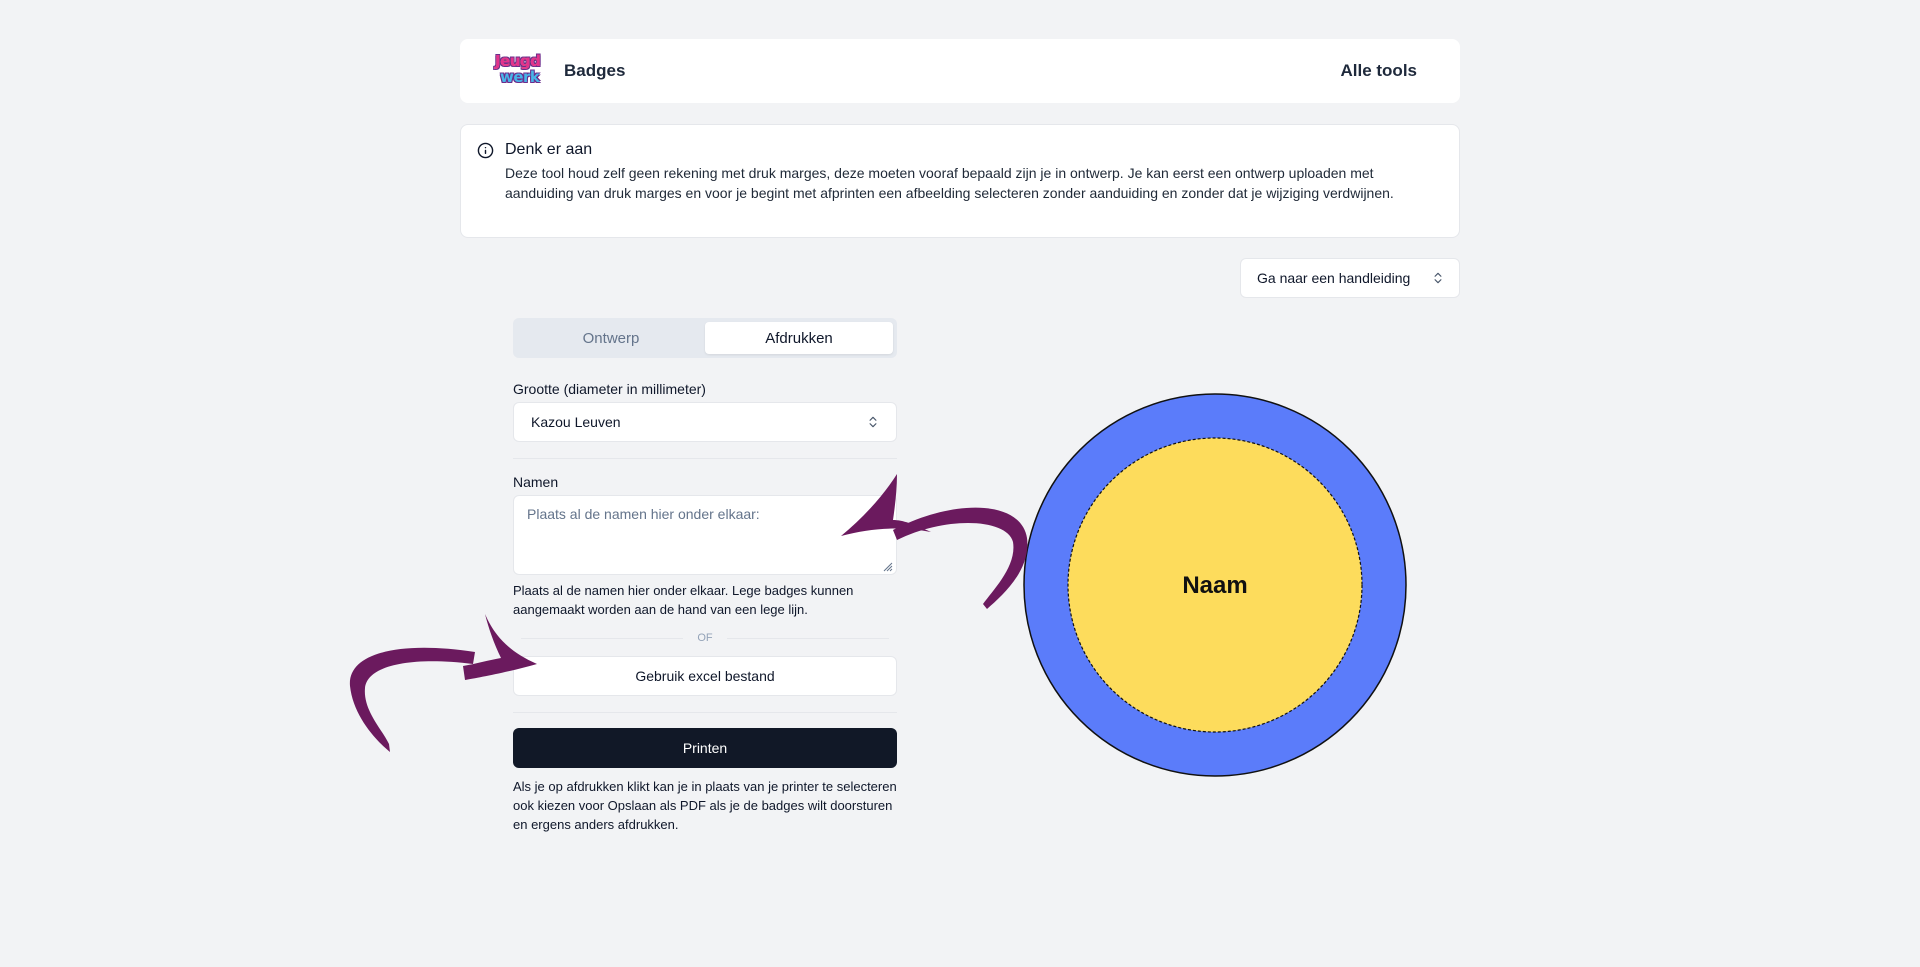 The width and height of the screenshot is (1920, 967). Describe the element at coordinates (520, 77) in the screenshot. I see `logo-line2: werk` at that location.